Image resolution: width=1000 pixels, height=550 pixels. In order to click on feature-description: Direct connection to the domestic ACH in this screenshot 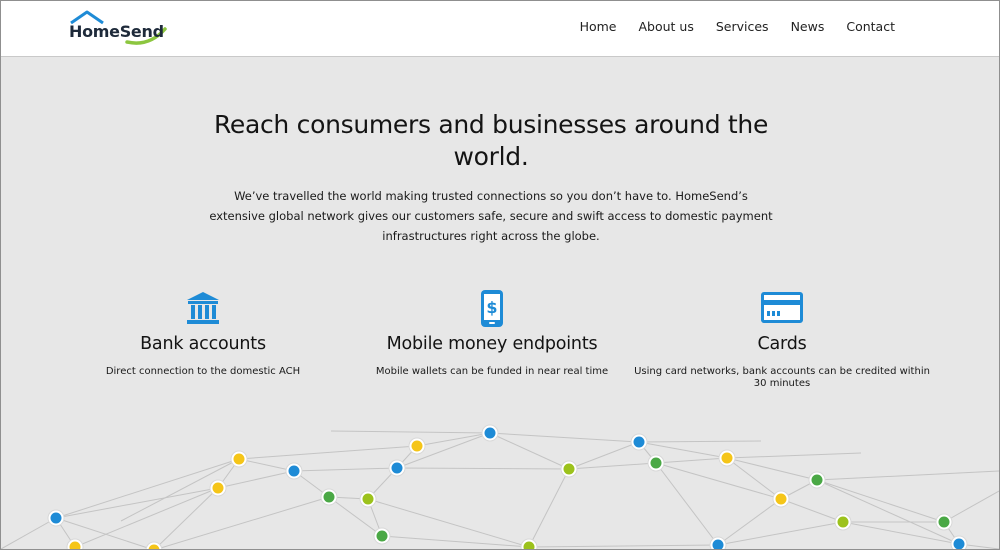, I will do `click(203, 371)`.